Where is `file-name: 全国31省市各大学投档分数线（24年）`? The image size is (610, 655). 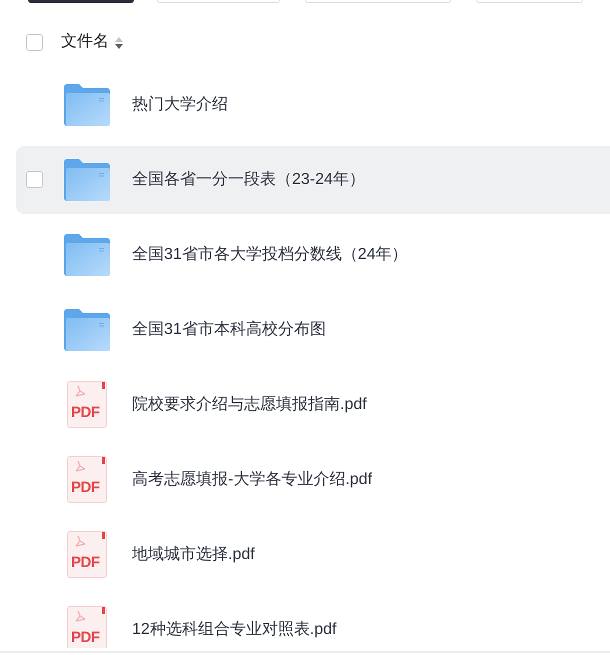
file-name: 全国31省市各大学投档分数线（24年） is located at coordinates (270, 254).